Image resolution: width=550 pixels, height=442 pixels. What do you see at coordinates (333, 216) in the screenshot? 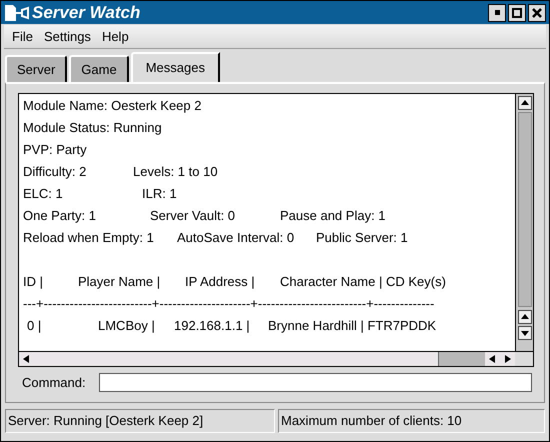
I see `log-text: Pause and Play: 1` at bounding box center [333, 216].